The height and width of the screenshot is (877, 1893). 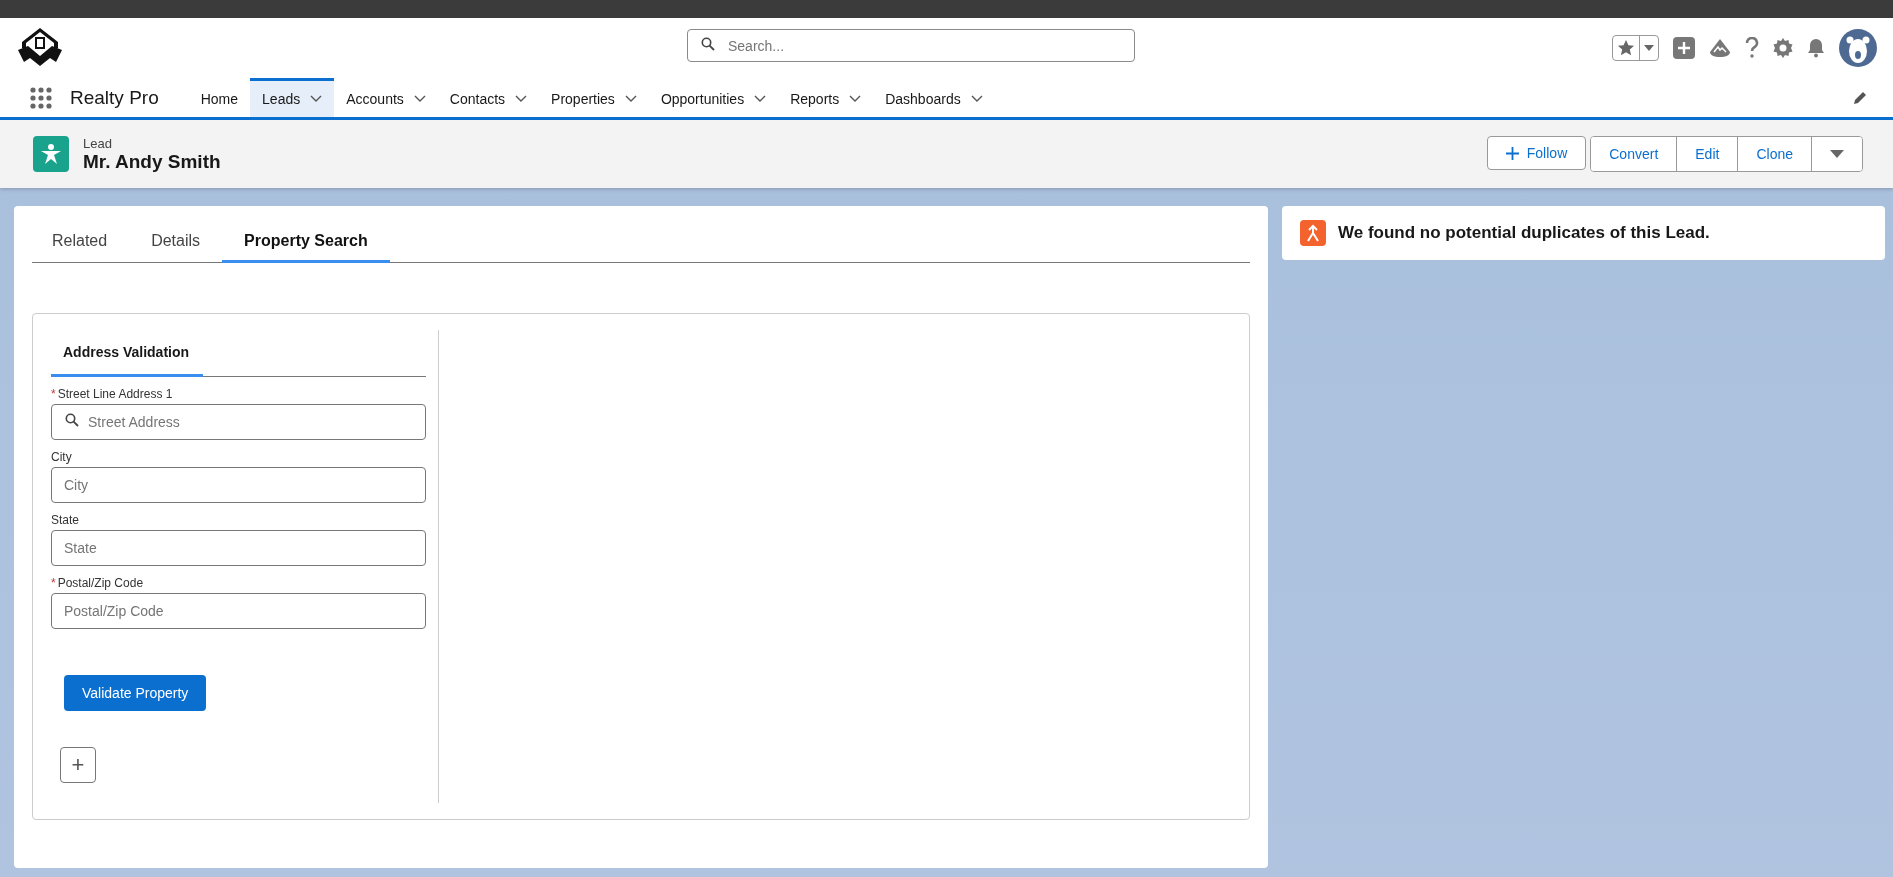 I want to click on mountain-icon, so click(x=1720, y=48).